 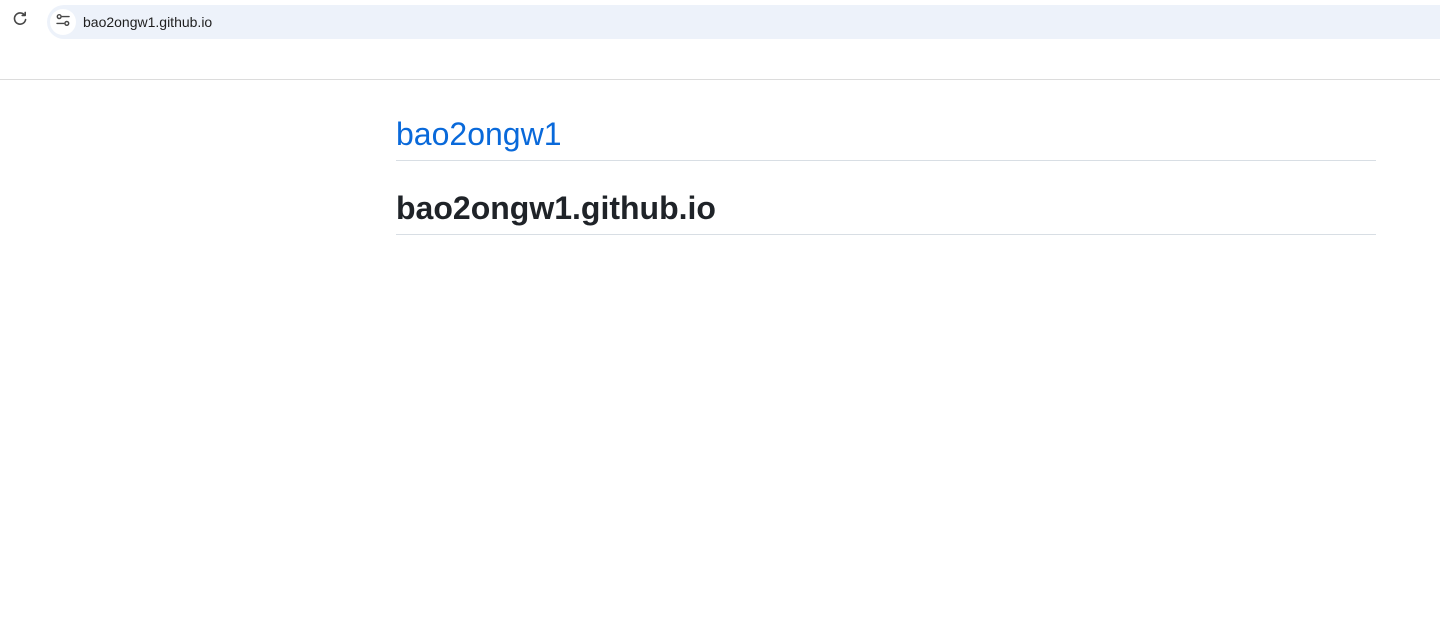 I want to click on browser-toolbar: bao2ongw1.github.io, so click(x=720, y=22).